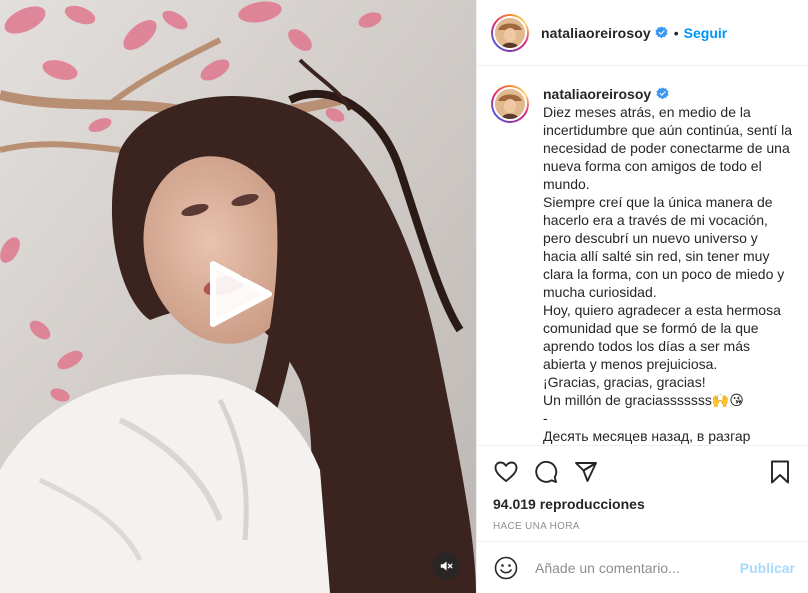 The width and height of the screenshot is (808, 593). Describe the element at coordinates (510, 32) in the screenshot. I see `avatar` at that location.